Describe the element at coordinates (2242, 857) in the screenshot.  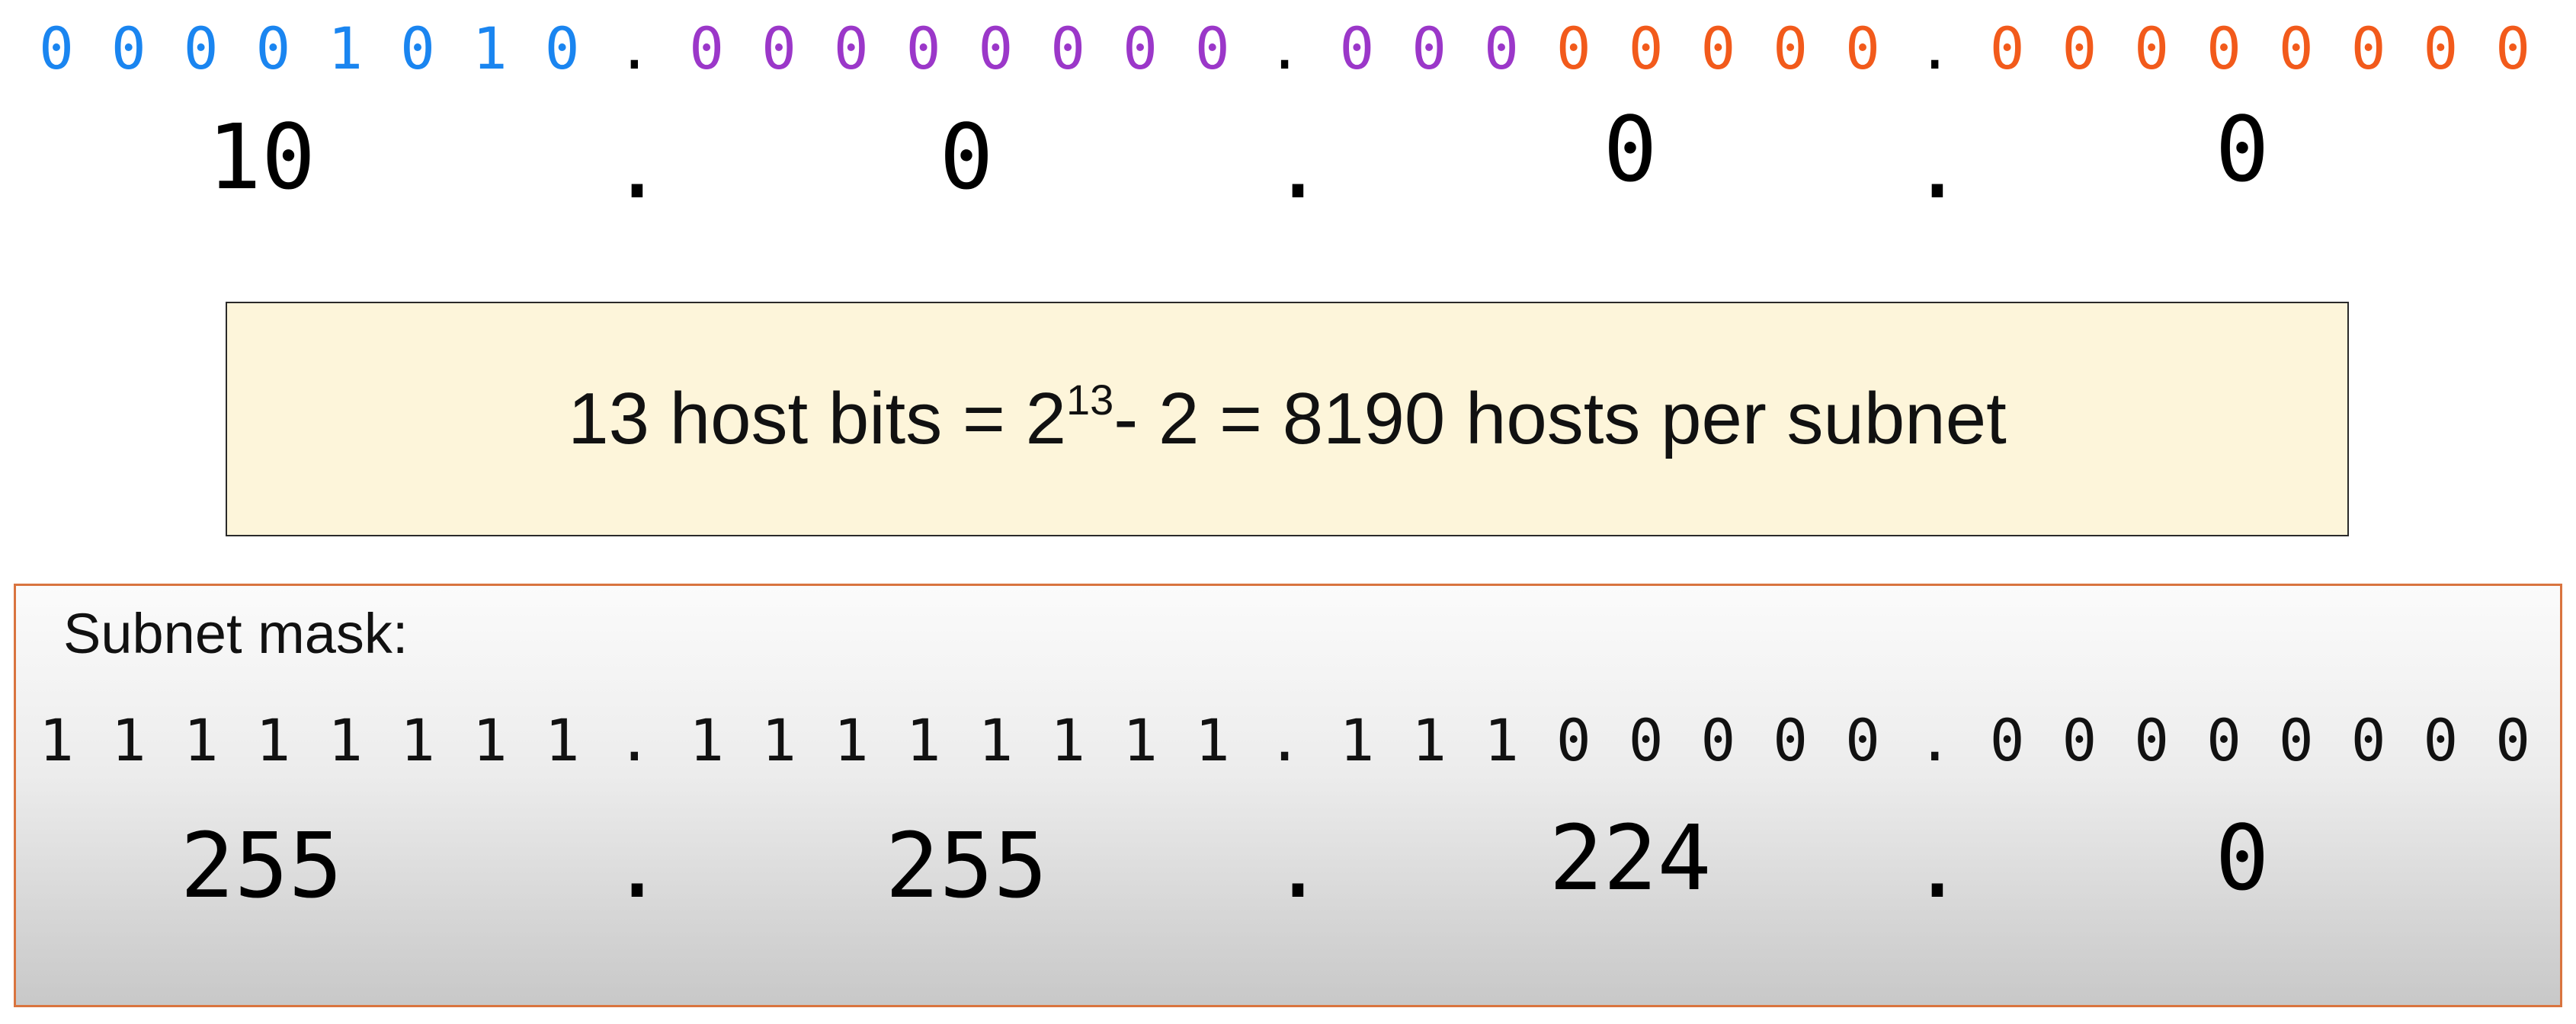
I see `mask-octet-4: 0` at that location.